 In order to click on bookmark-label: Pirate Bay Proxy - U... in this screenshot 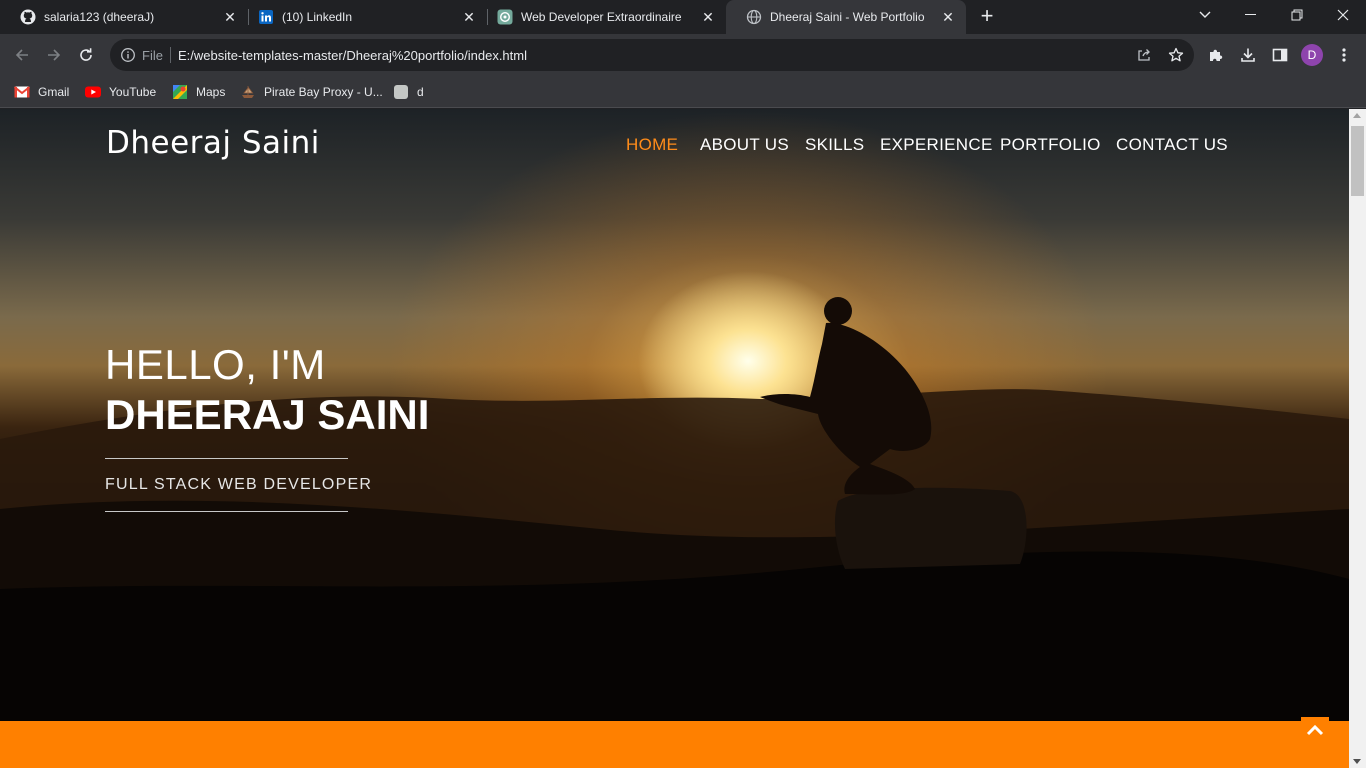, I will do `click(323, 92)`.